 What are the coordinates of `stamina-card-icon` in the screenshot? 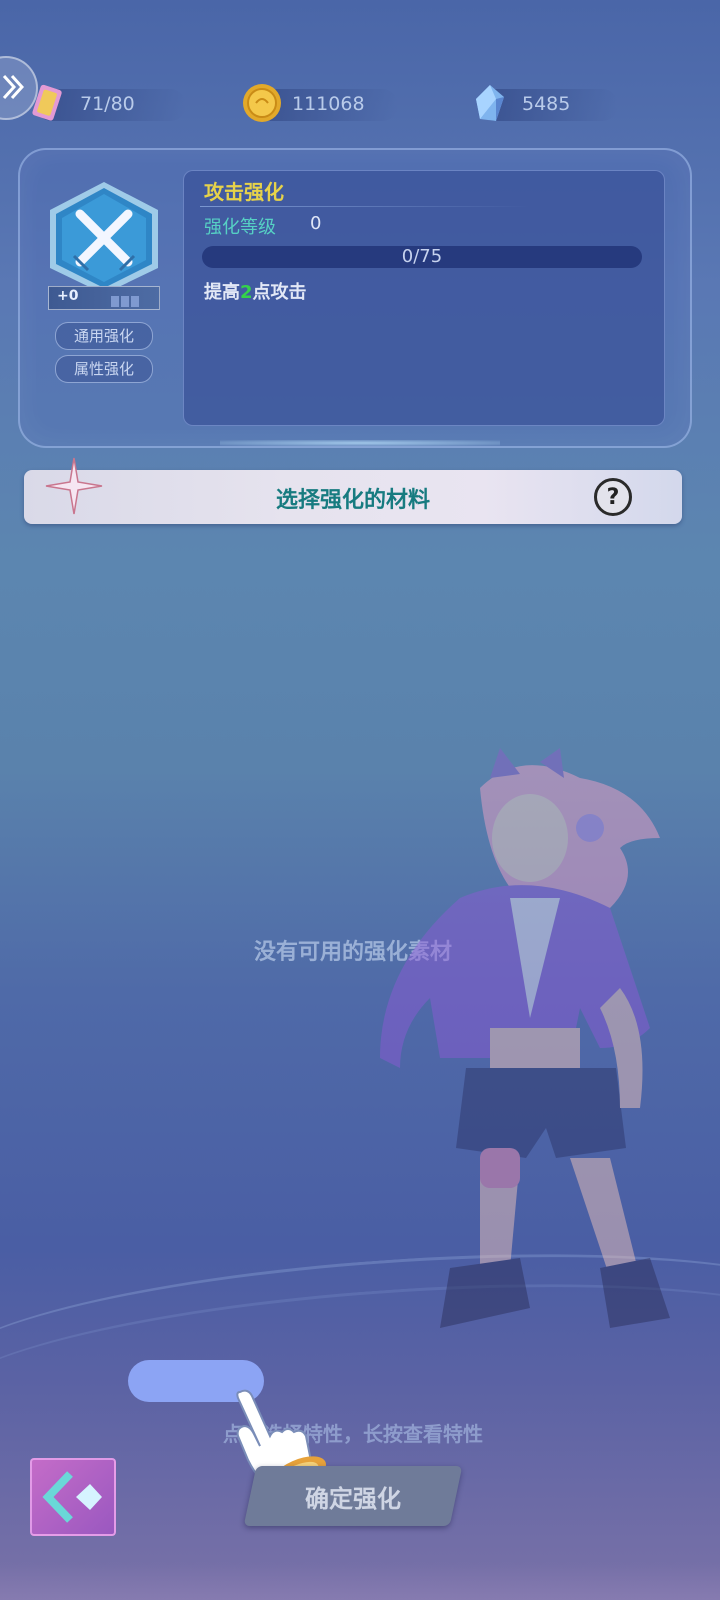 It's located at (47, 102).